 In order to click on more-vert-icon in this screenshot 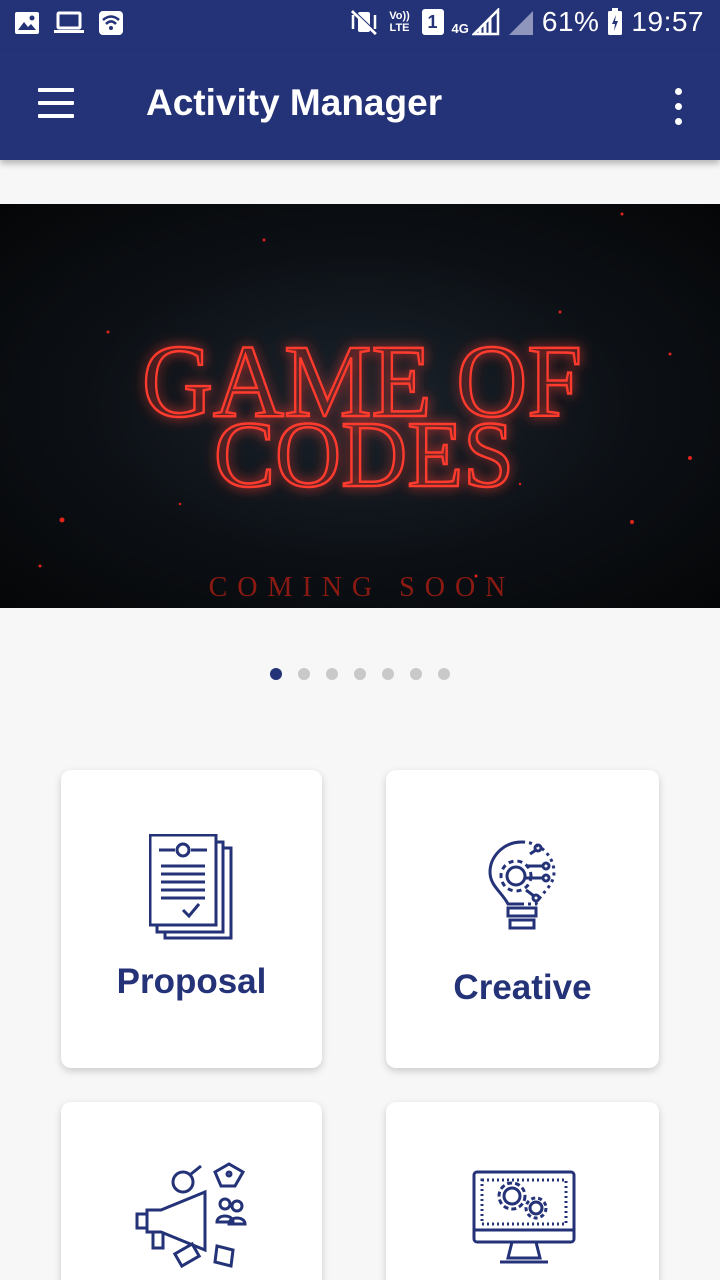, I will do `click(678, 107)`.